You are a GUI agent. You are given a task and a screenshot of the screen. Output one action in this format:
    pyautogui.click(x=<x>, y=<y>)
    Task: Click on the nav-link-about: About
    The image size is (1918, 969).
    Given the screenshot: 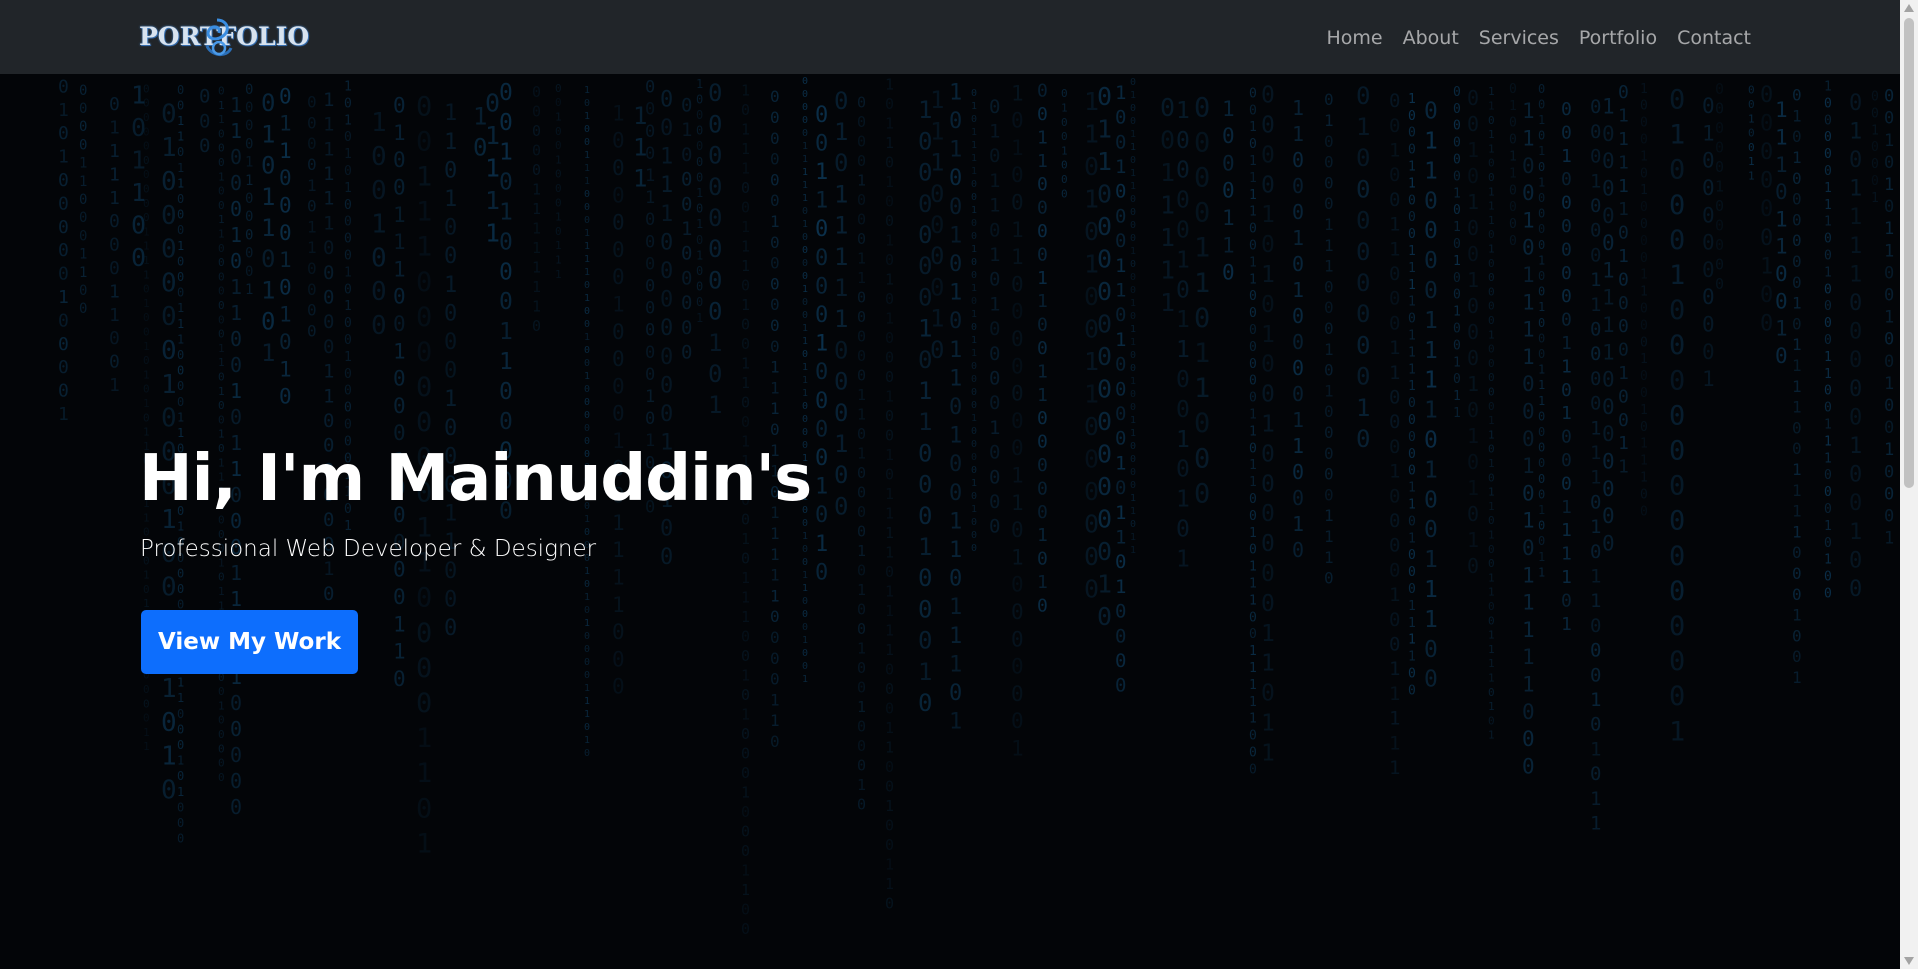 What is the action you would take?
    pyautogui.click(x=1431, y=38)
    